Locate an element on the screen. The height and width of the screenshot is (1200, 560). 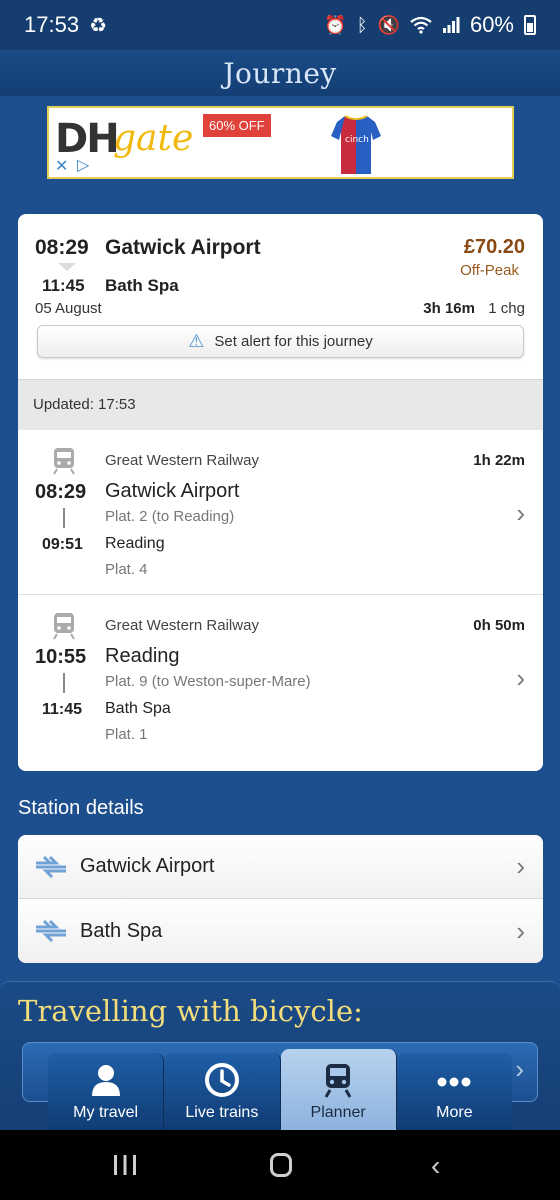
battery-icon is located at coordinates (530, 25).